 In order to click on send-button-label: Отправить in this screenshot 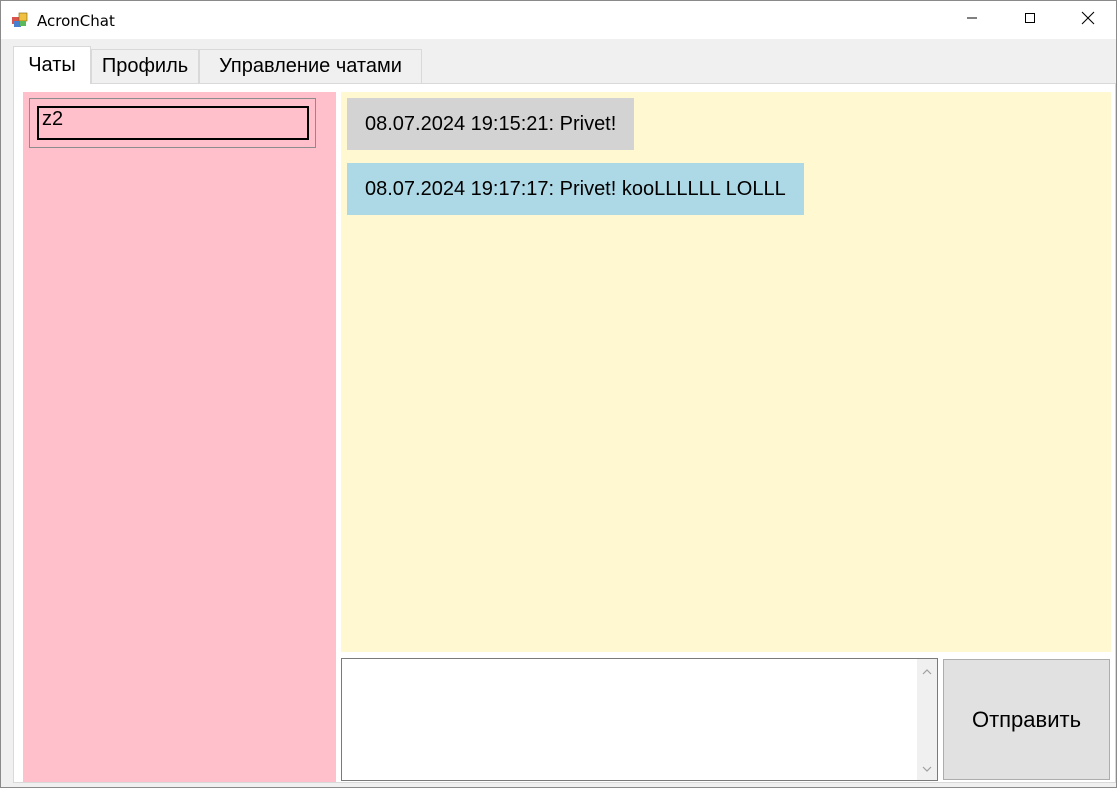, I will do `click(1026, 719)`.